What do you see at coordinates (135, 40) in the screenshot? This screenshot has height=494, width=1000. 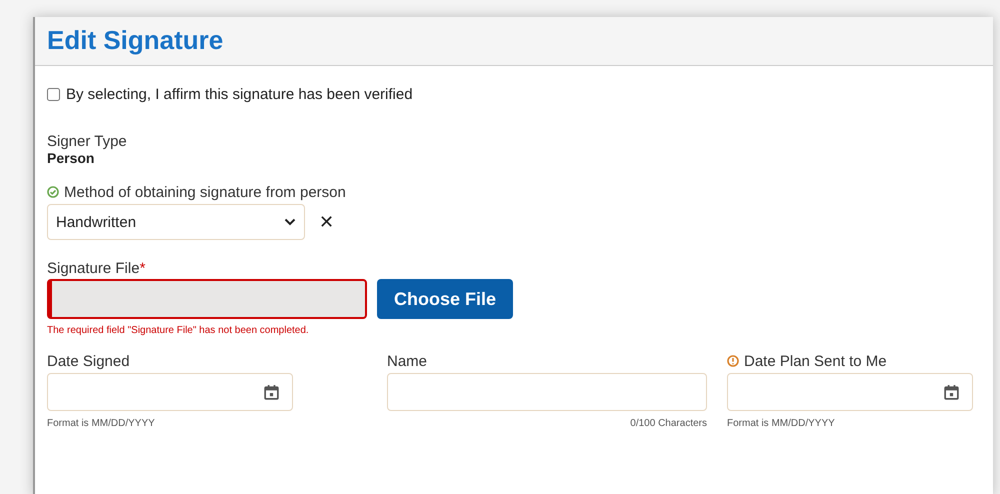 I see `dialog-title: Edit Signature` at bounding box center [135, 40].